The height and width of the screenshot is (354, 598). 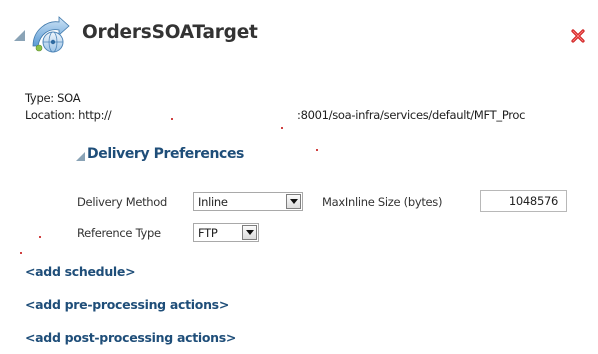 I want to click on section-title-delivery-preferences: Delivery Preferences, so click(x=165, y=154).